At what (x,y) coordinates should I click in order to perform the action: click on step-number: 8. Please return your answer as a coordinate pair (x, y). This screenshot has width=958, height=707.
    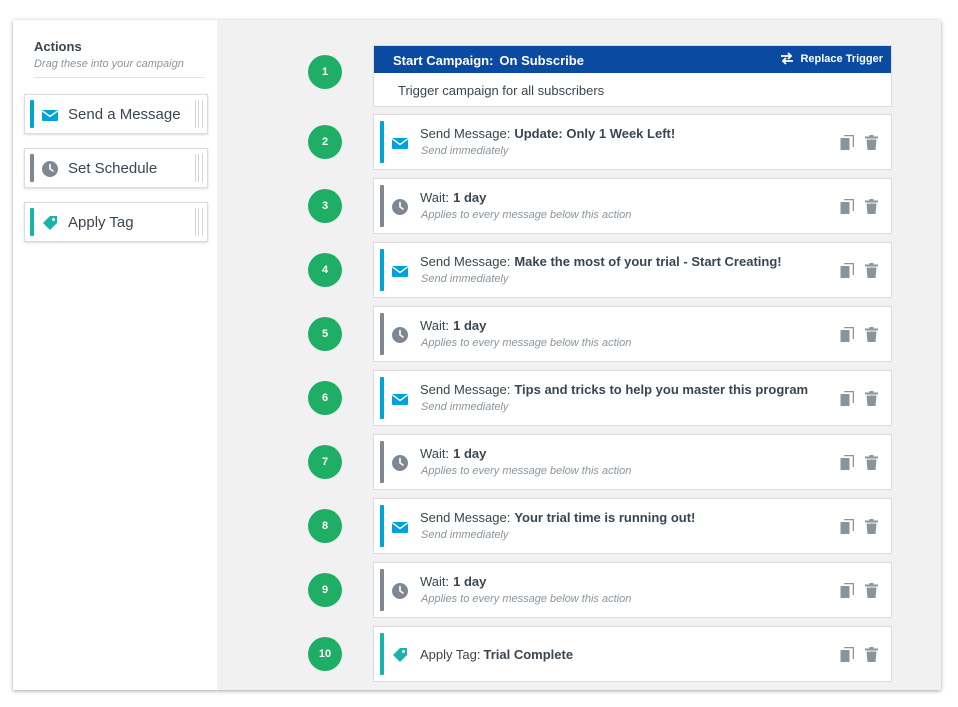
    Looking at the image, I should click on (325, 526).